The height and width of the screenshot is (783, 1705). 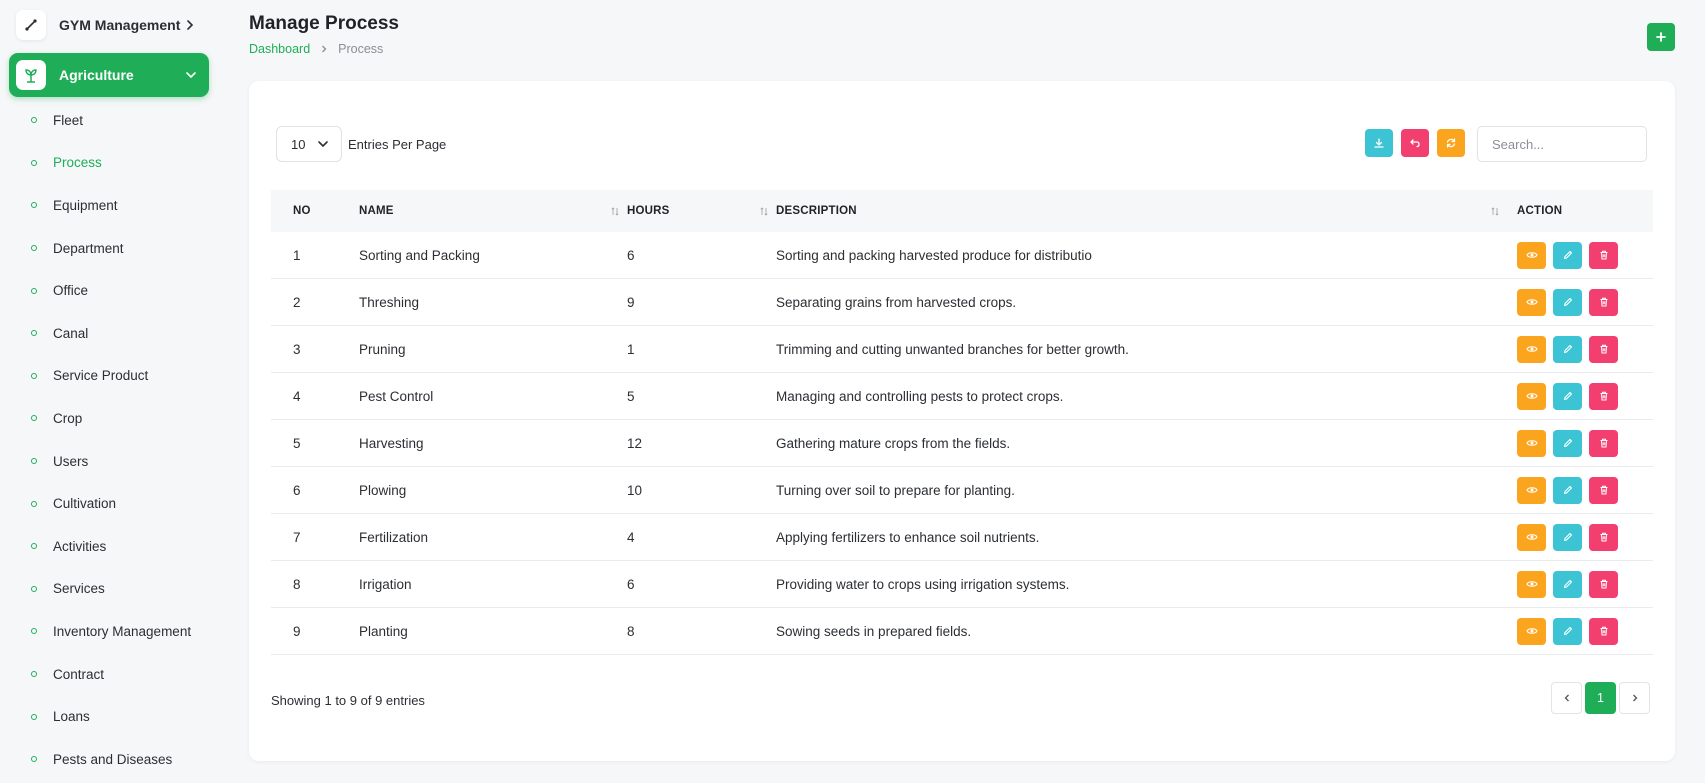 I want to click on breadcrumb-current: Process, so click(x=361, y=49).